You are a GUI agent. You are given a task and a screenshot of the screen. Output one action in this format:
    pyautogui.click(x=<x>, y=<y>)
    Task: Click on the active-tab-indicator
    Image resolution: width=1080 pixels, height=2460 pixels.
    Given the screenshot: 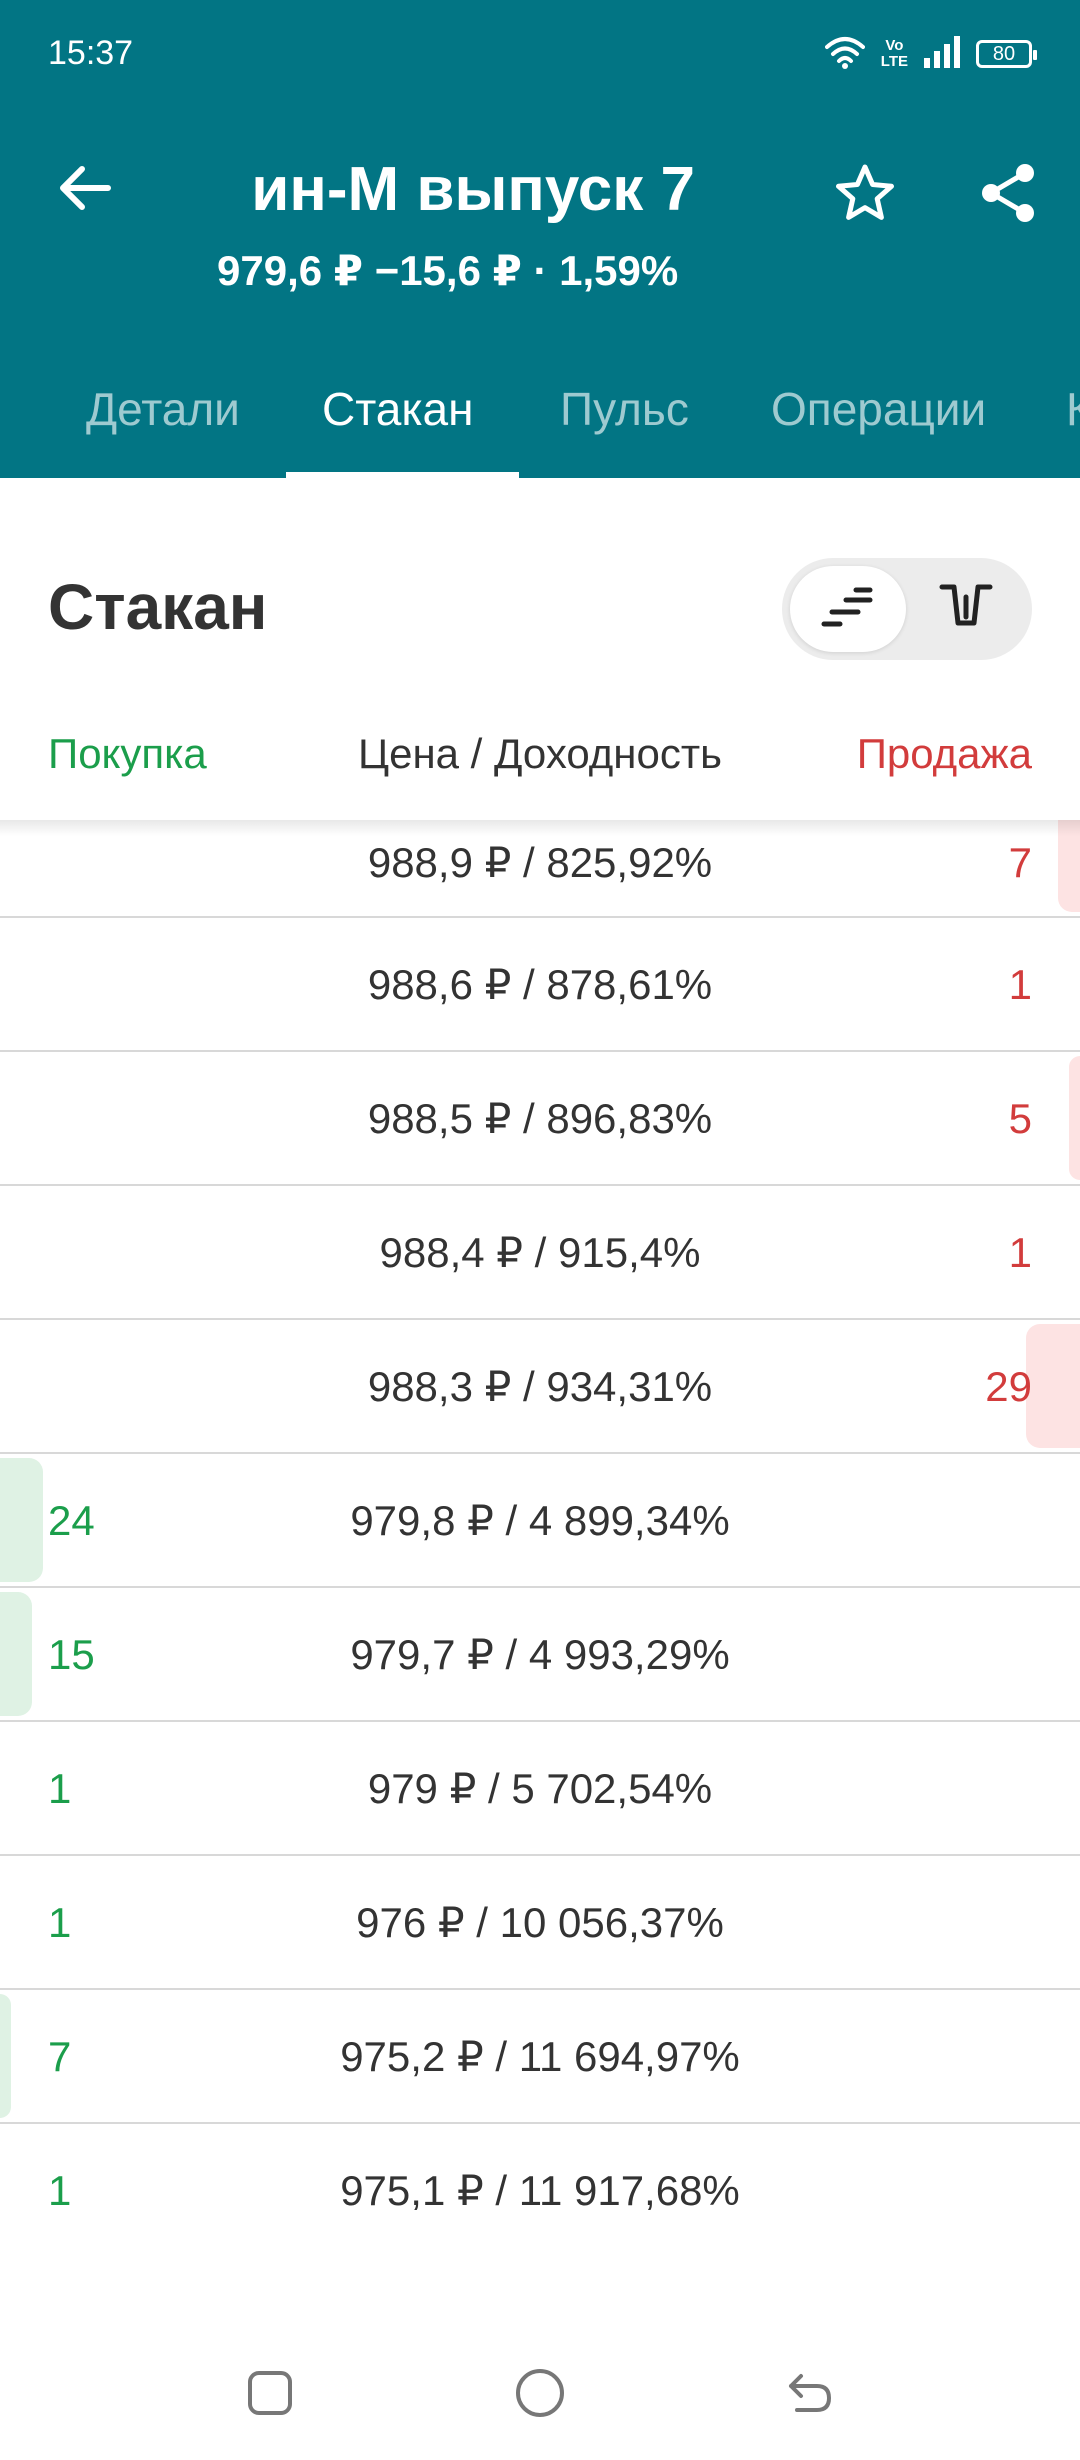 What is the action you would take?
    pyautogui.click(x=402, y=475)
    